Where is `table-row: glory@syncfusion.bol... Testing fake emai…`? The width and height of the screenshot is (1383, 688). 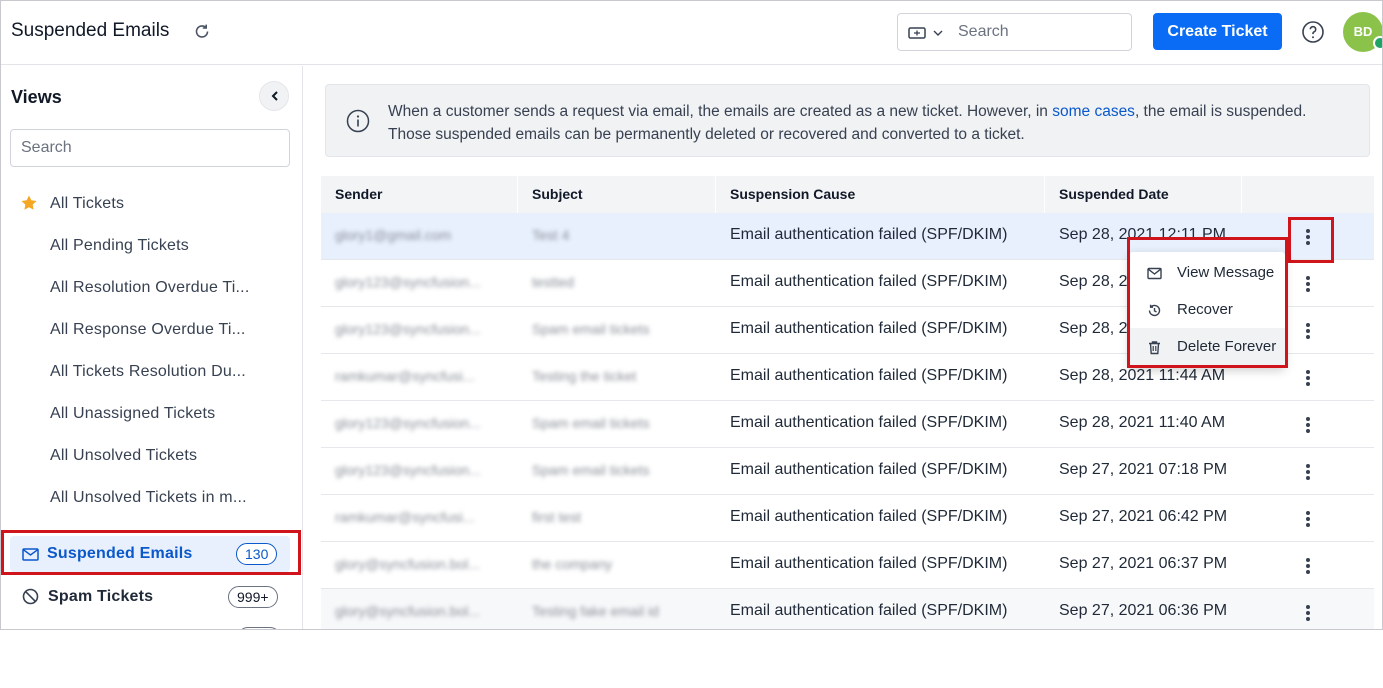
table-row: glory@syncfusion.bol... Testing fake emai… is located at coordinates (847, 609).